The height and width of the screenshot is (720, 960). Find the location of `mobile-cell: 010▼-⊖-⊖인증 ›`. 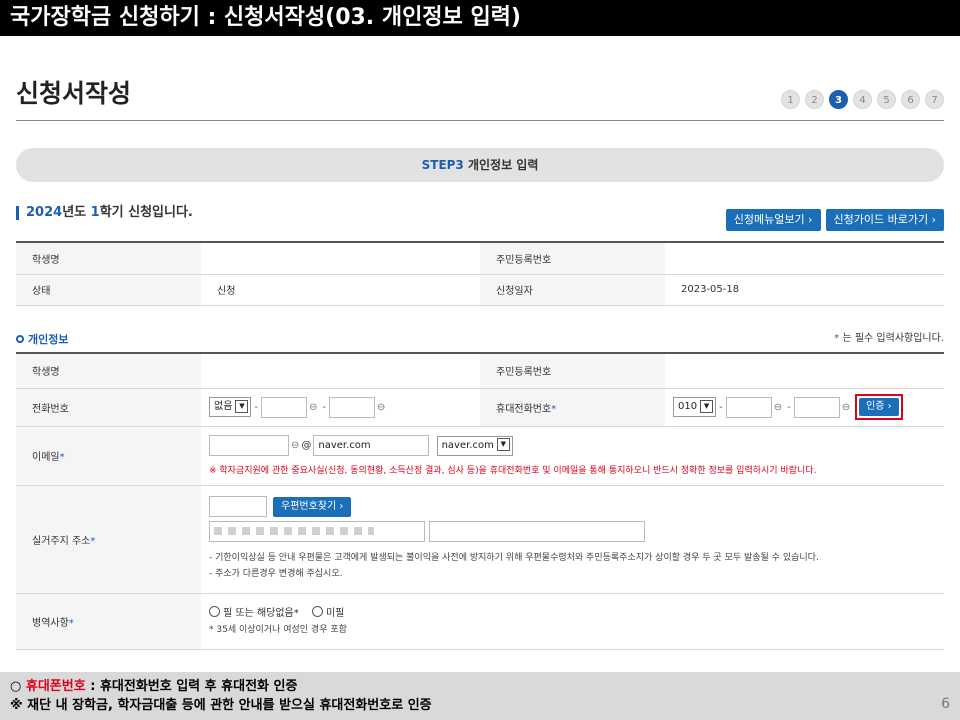

mobile-cell: 010▼-⊖-⊖인증 › is located at coordinates (804, 407).